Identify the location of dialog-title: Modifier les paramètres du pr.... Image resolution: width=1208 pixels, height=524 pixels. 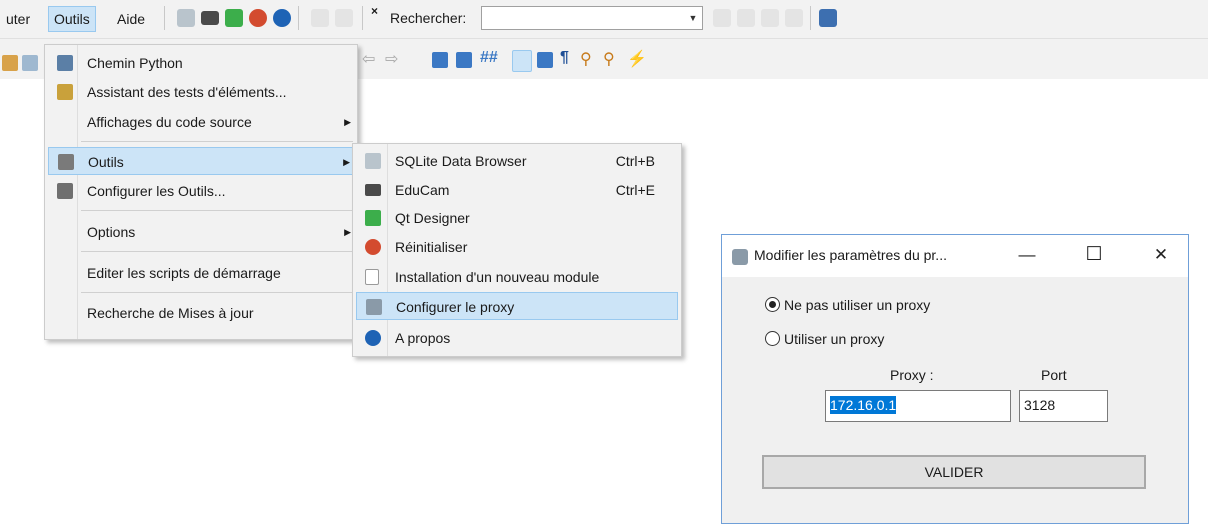
(850, 255).